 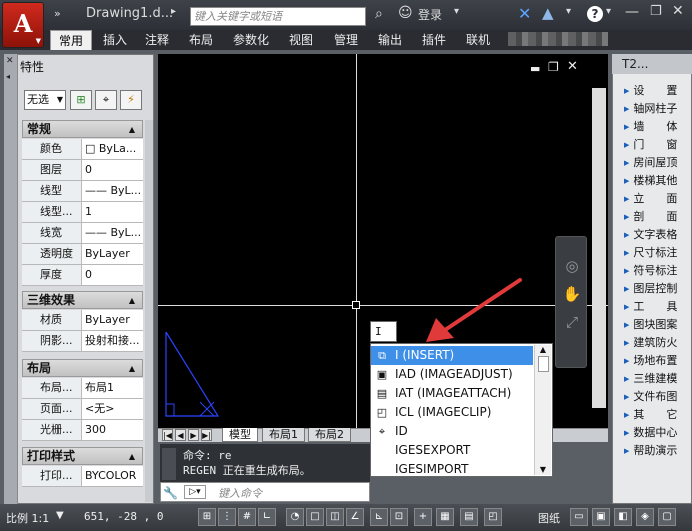 What do you see at coordinates (27, 518) in the screenshot?
I see `annotation-scale: 比例 1:1` at bounding box center [27, 518].